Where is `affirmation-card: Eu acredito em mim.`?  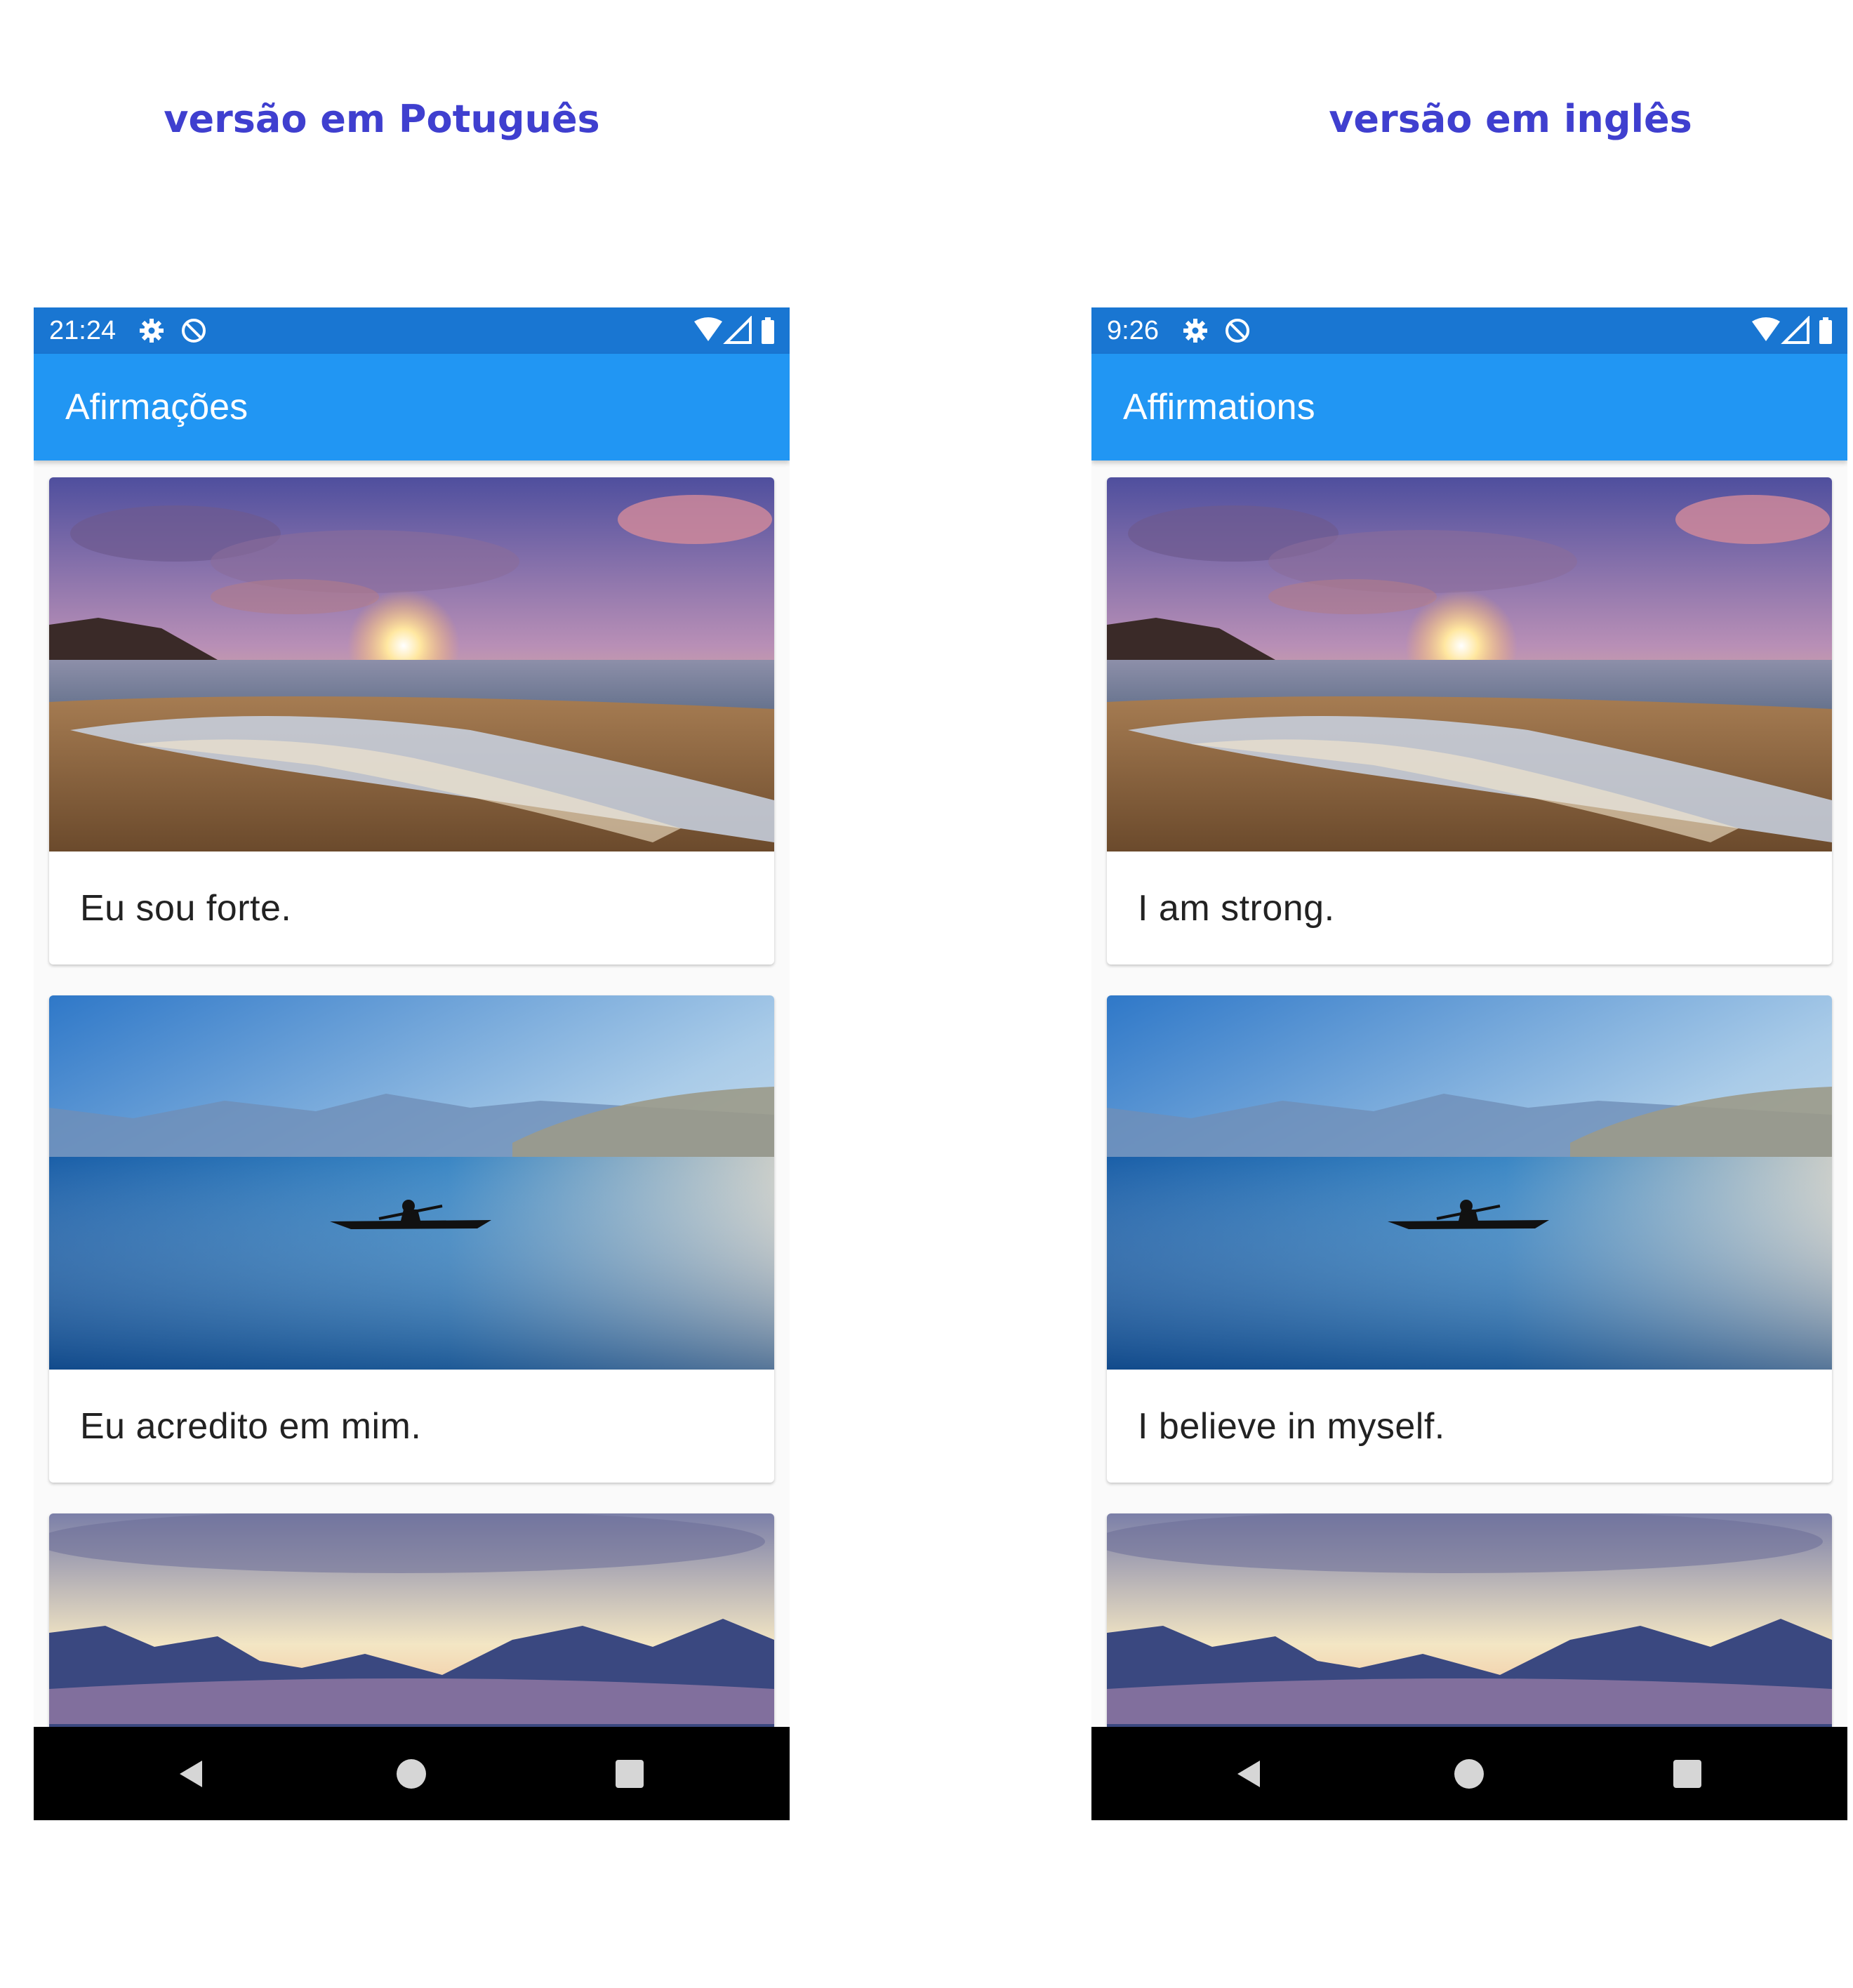 affirmation-card: Eu acredito em mim. is located at coordinates (411, 1239).